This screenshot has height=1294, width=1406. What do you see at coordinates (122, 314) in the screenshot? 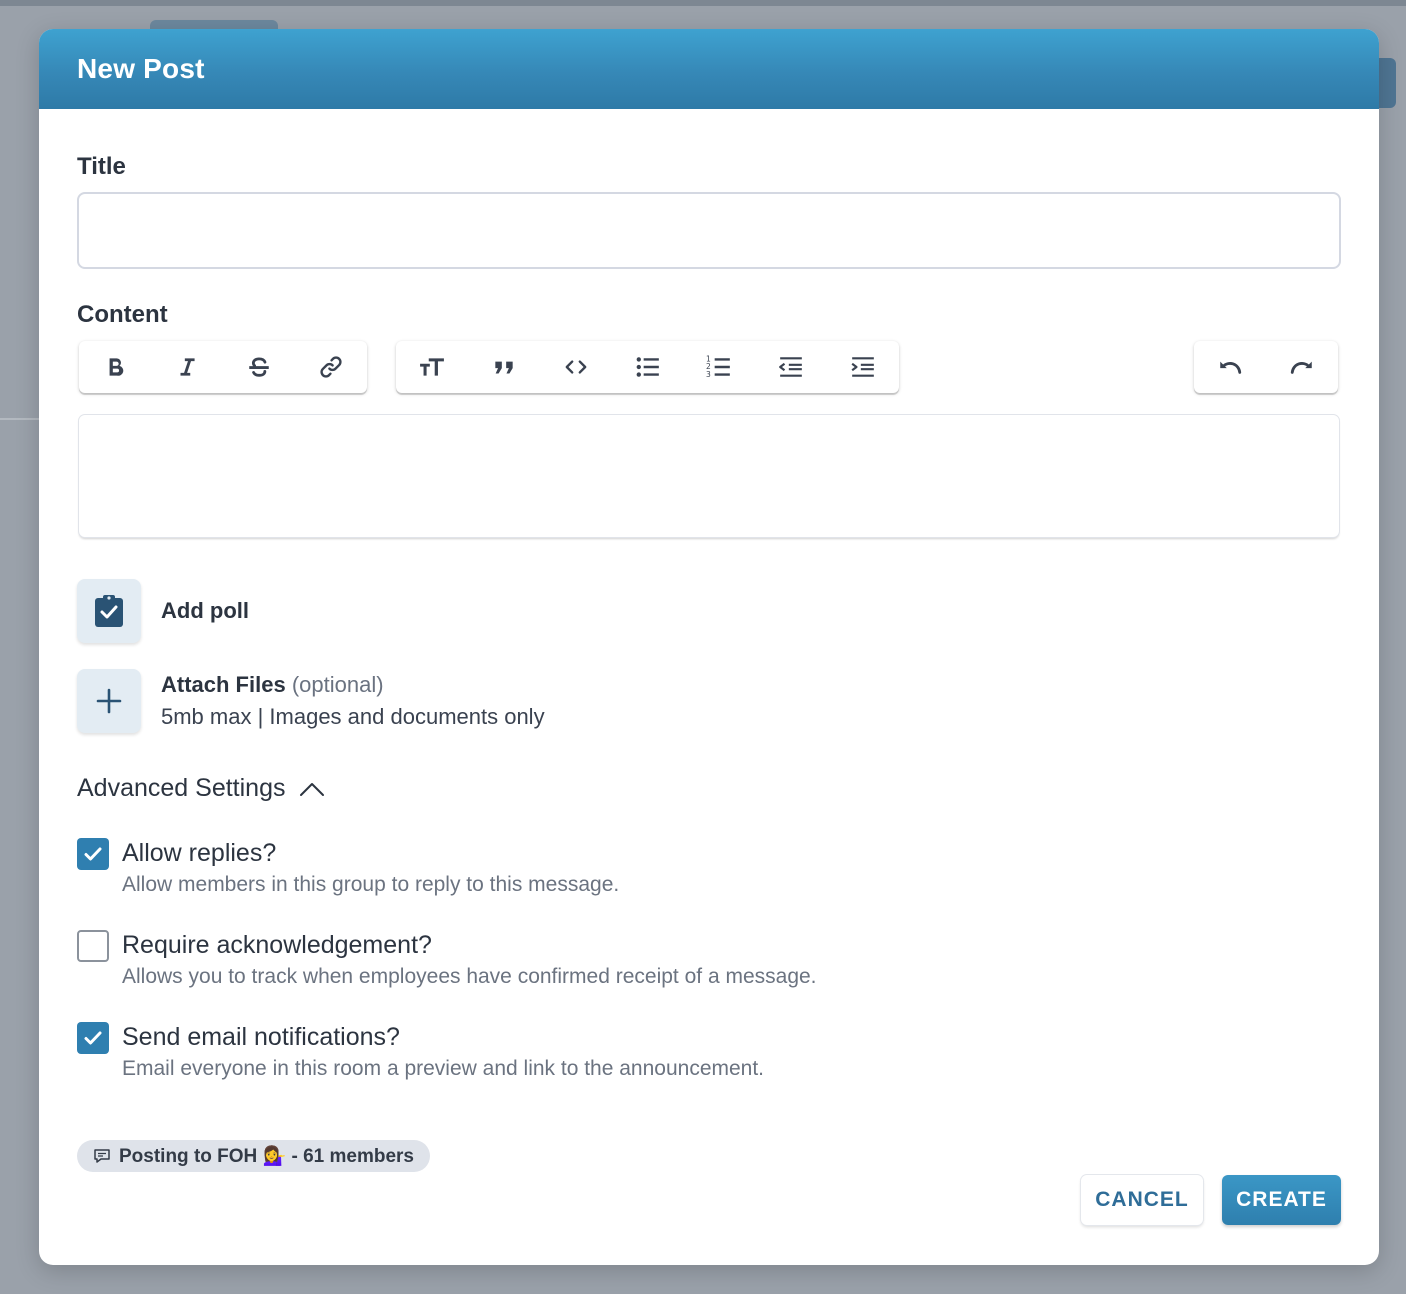
I see `content-label: Content` at bounding box center [122, 314].